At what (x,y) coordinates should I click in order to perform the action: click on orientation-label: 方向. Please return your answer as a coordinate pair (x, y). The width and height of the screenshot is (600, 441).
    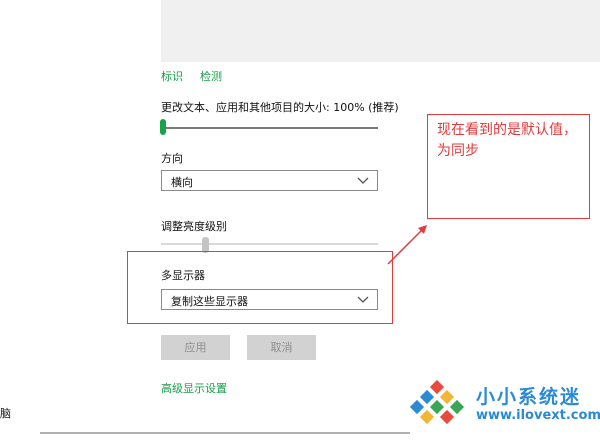
    Looking at the image, I should click on (172, 158).